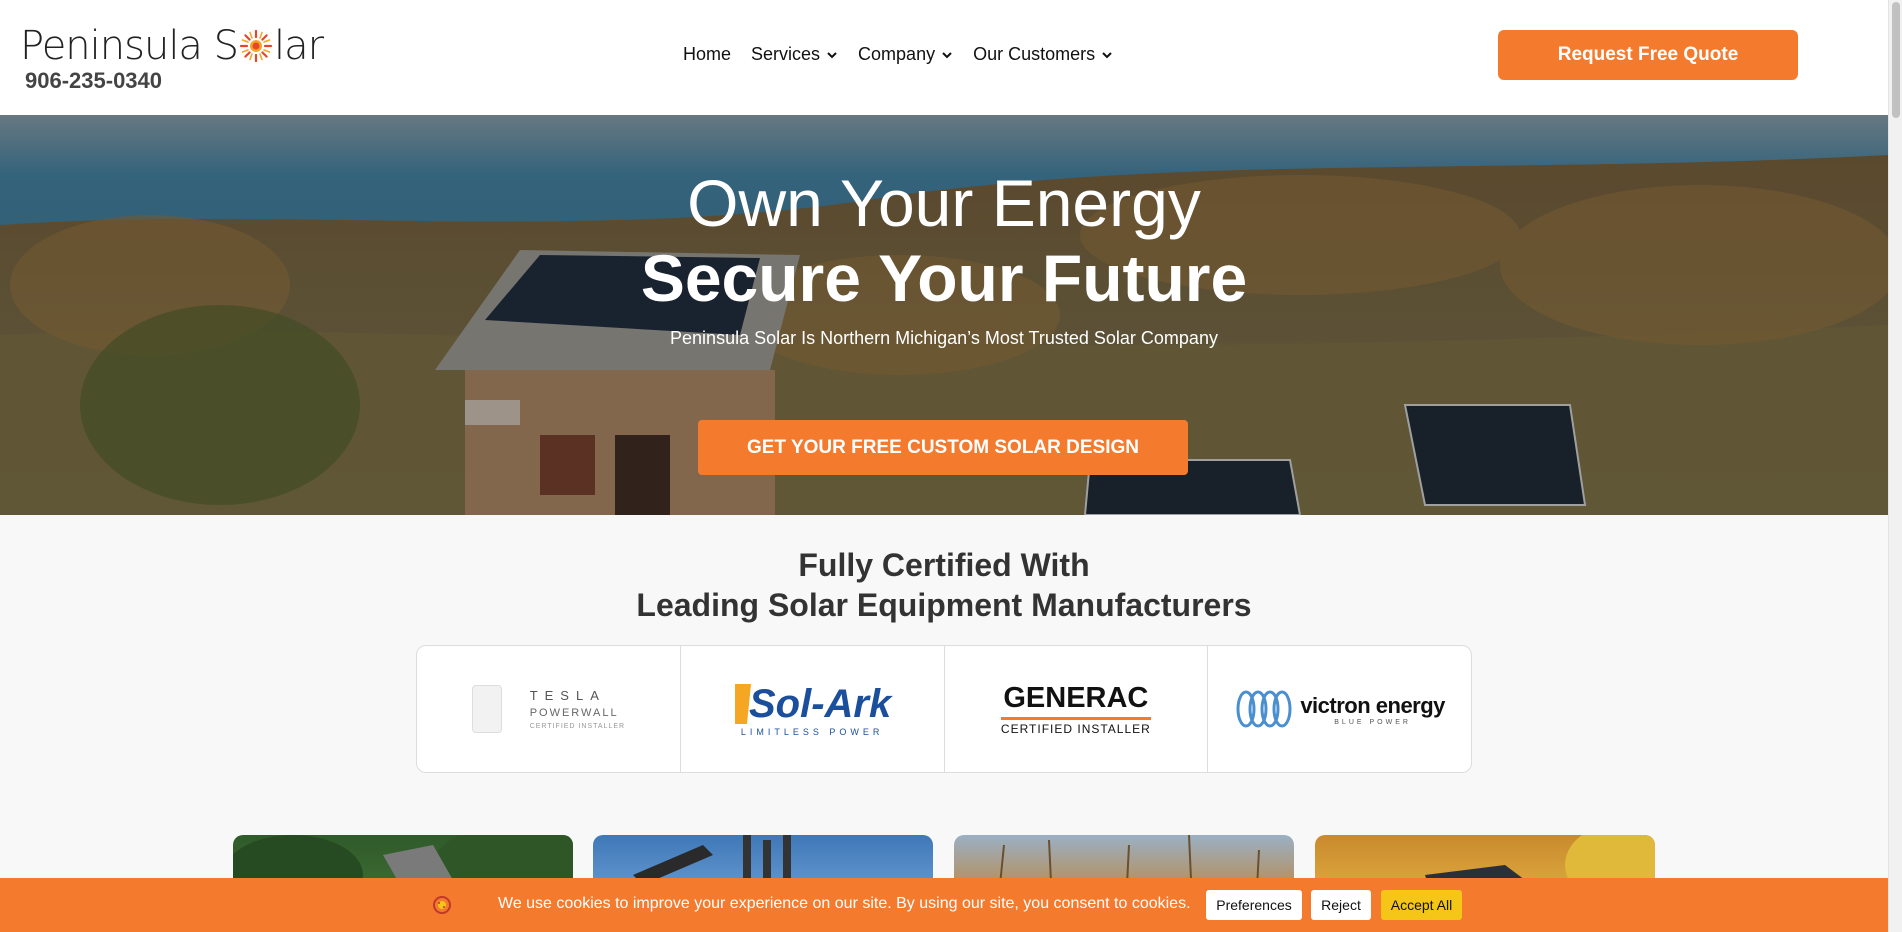 The width and height of the screenshot is (1902, 932). What do you see at coordinates (1895, 466) in the screenshot?
I see `page-scrollbar` at bounding box center [1895, 466].